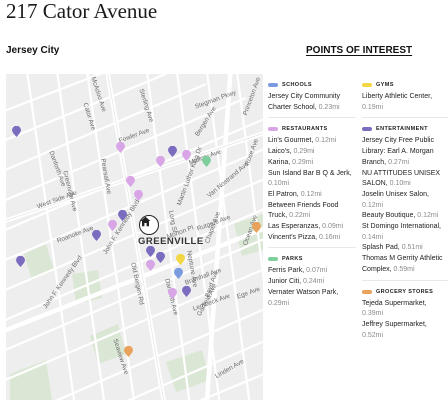 This screenshot has height=400, width=448. What do you see at coordinates (367, 85) in the screenshot?
I see `gyms-swatch` at bounding box center [367, 85].